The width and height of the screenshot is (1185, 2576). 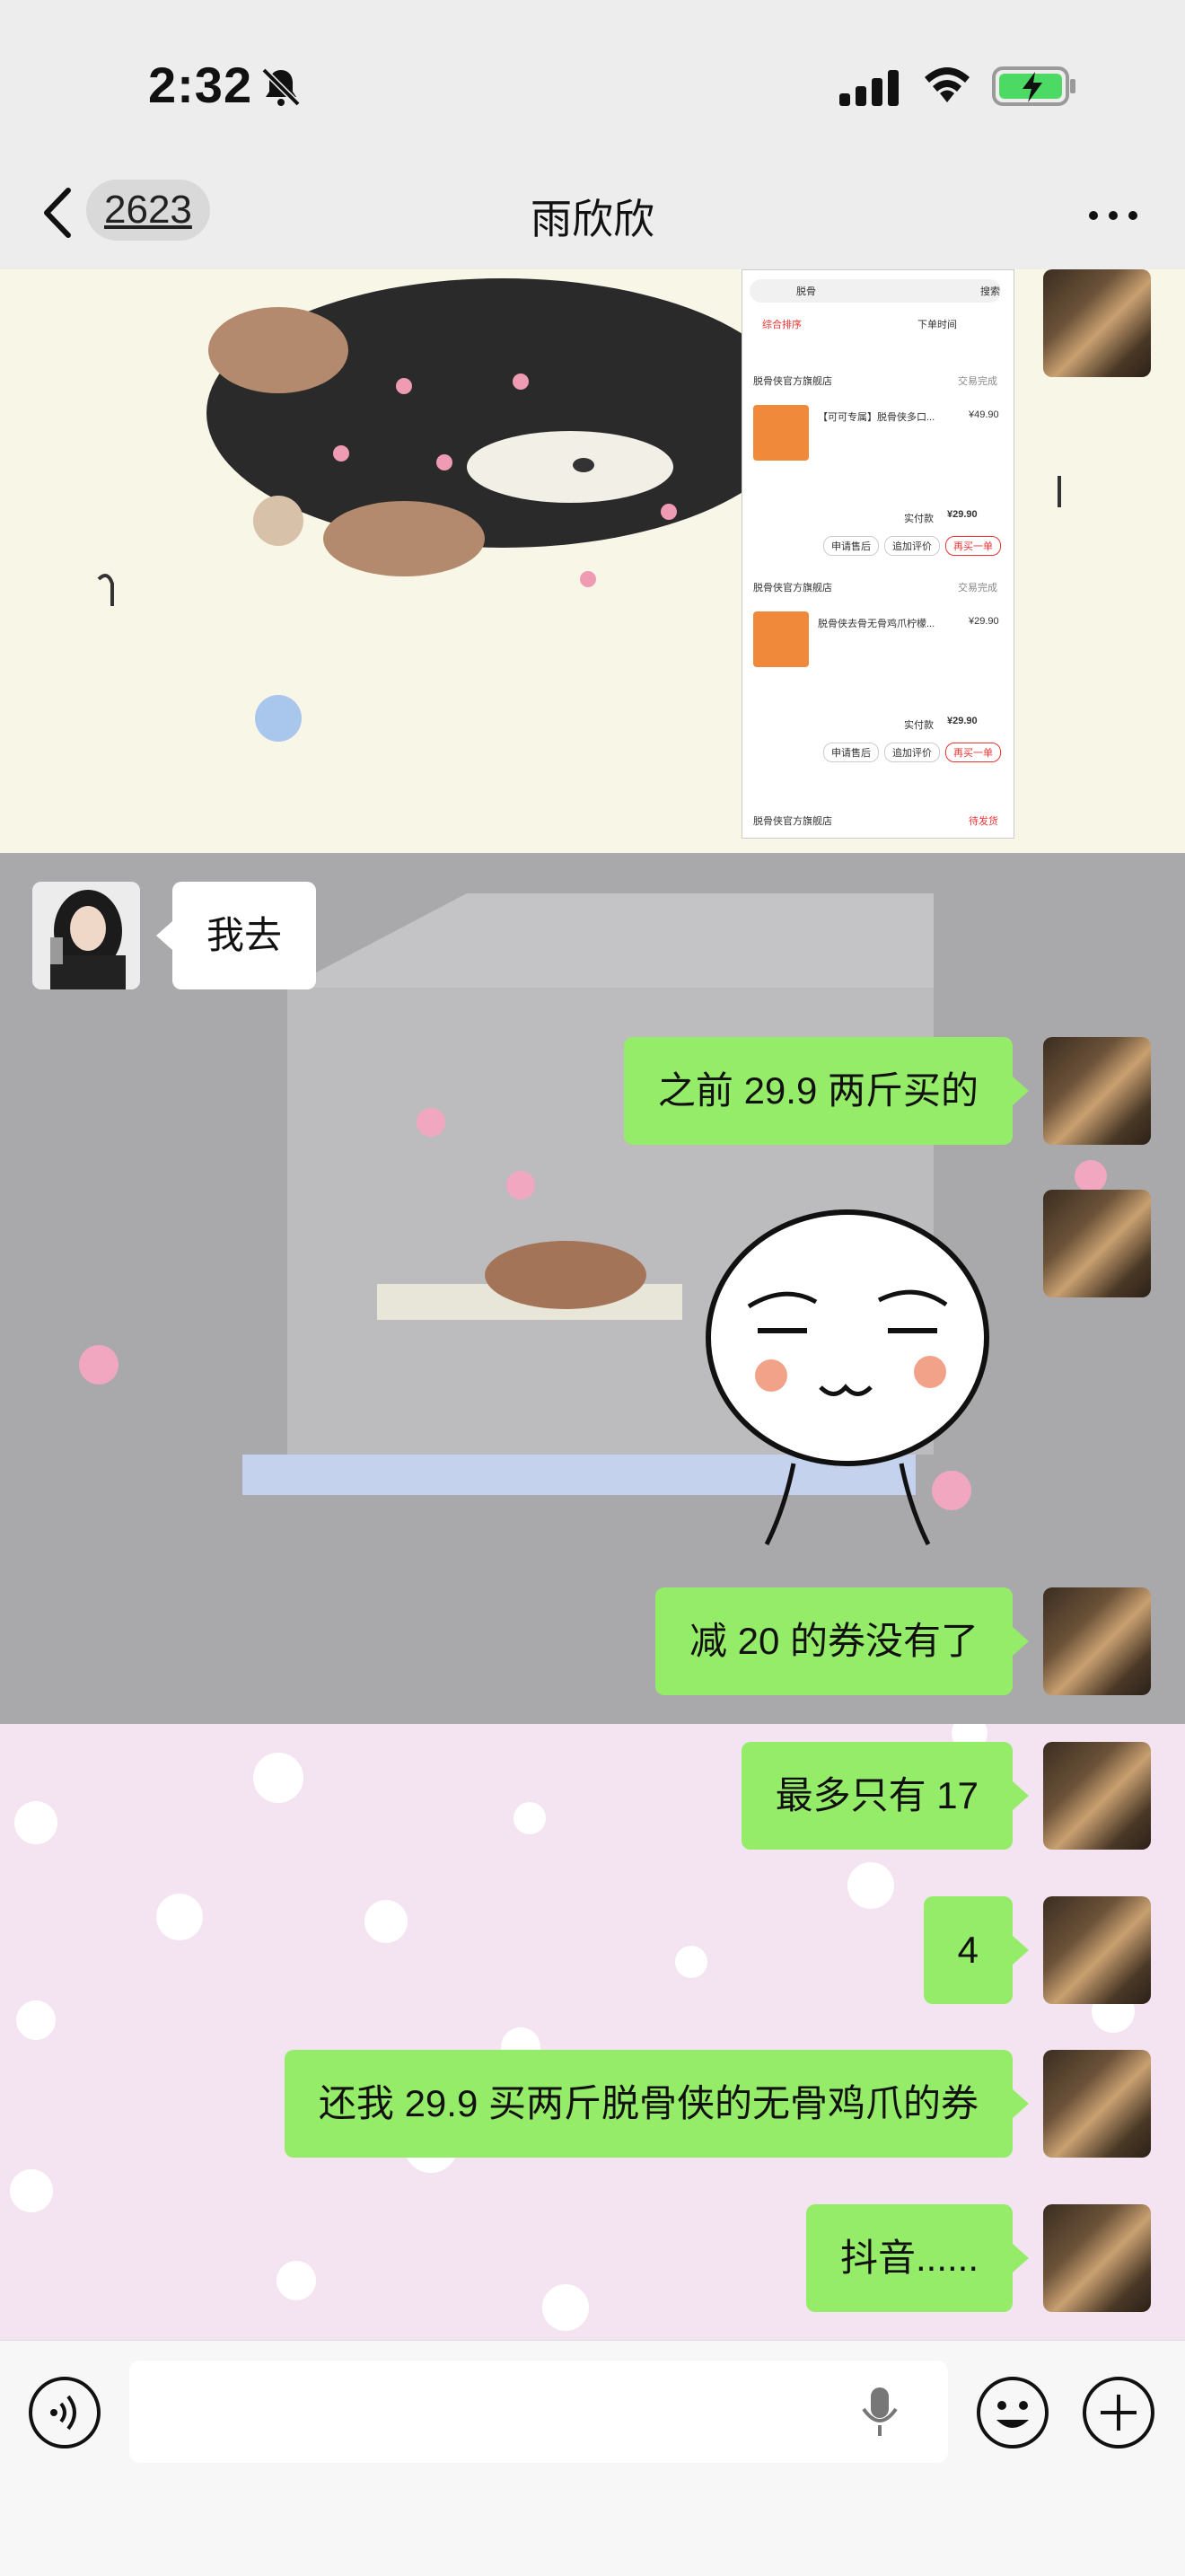 What do you see at coordinates (1118, 2413) in the screenshot?
I see `add-more-icon` at bounding box center [1118, 2413].